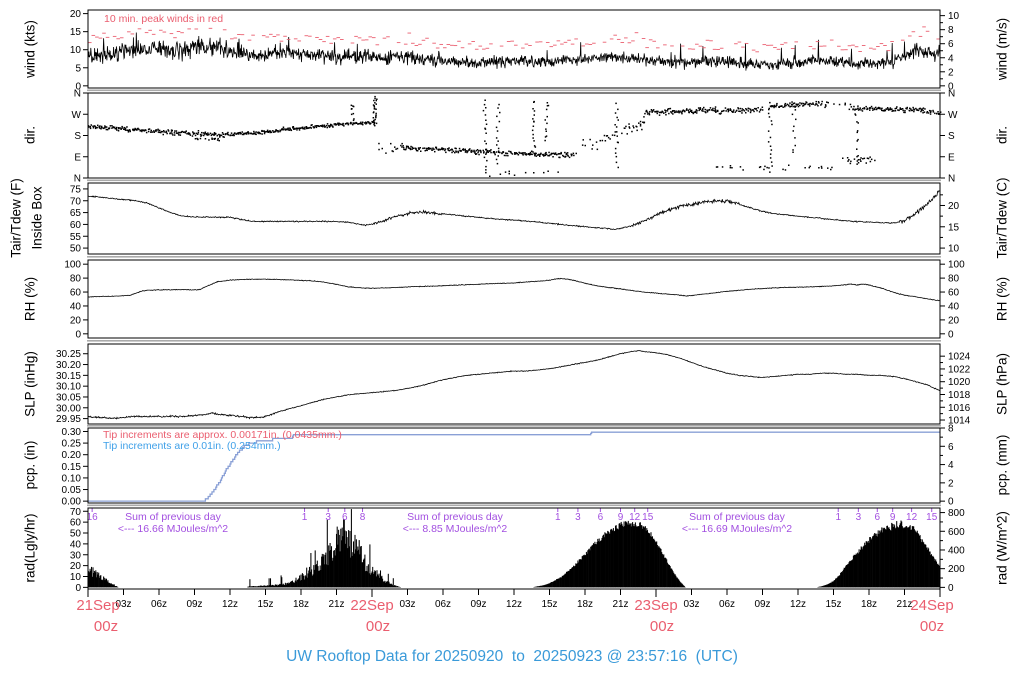  Describe the element at coordinates (30, 548) in the screenshot. I see `y-axis-title-rad-lgly: rad(Lgly/hr)` at that location.